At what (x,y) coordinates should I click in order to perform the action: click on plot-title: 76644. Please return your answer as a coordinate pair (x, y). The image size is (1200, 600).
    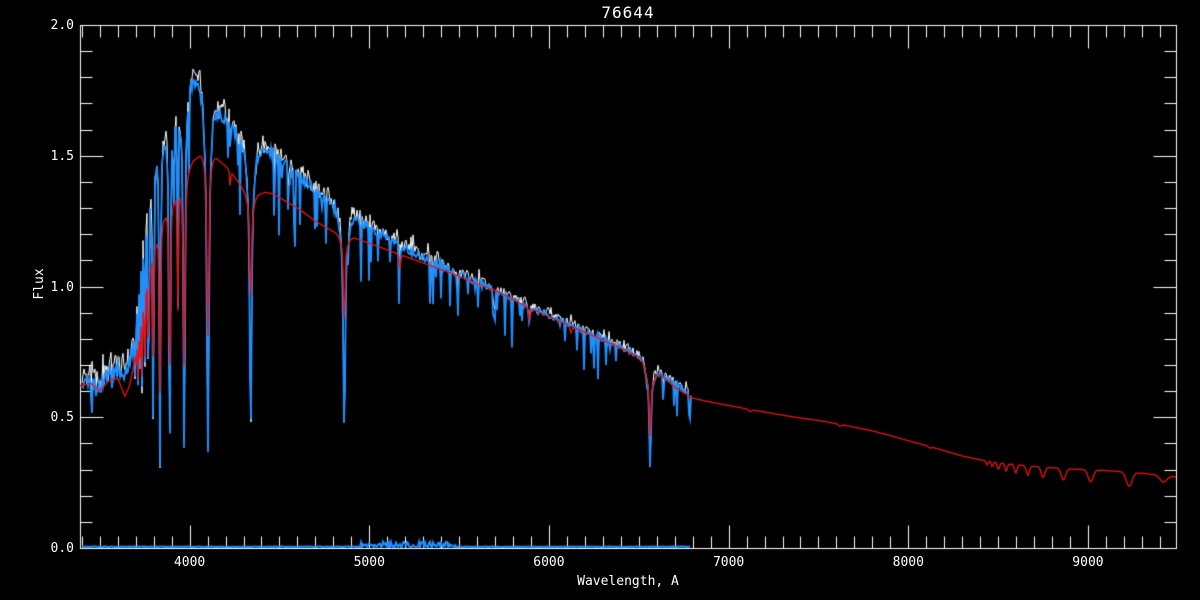
    Looking at the image, I should click on (628, 12).